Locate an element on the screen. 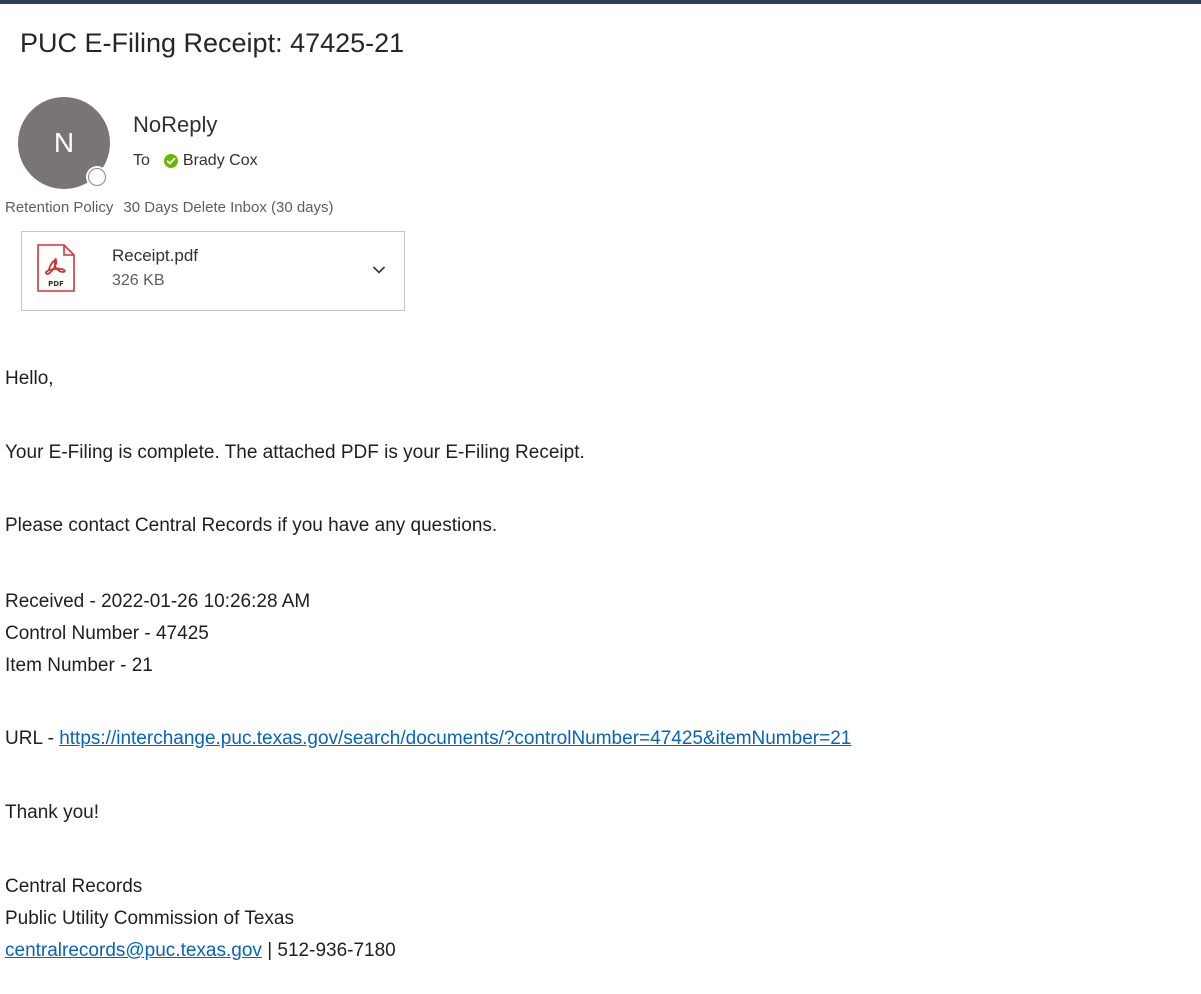 The width and height of the screenshot is (1201, 994). retention-value: 30 Days Delete Inbox (30 days) is located at coordinates (228, 207).